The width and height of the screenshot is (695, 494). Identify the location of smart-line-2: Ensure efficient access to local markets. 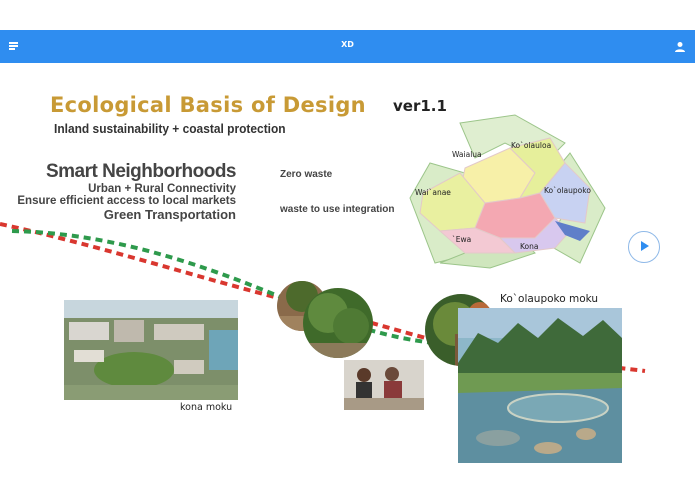
(126, 201).